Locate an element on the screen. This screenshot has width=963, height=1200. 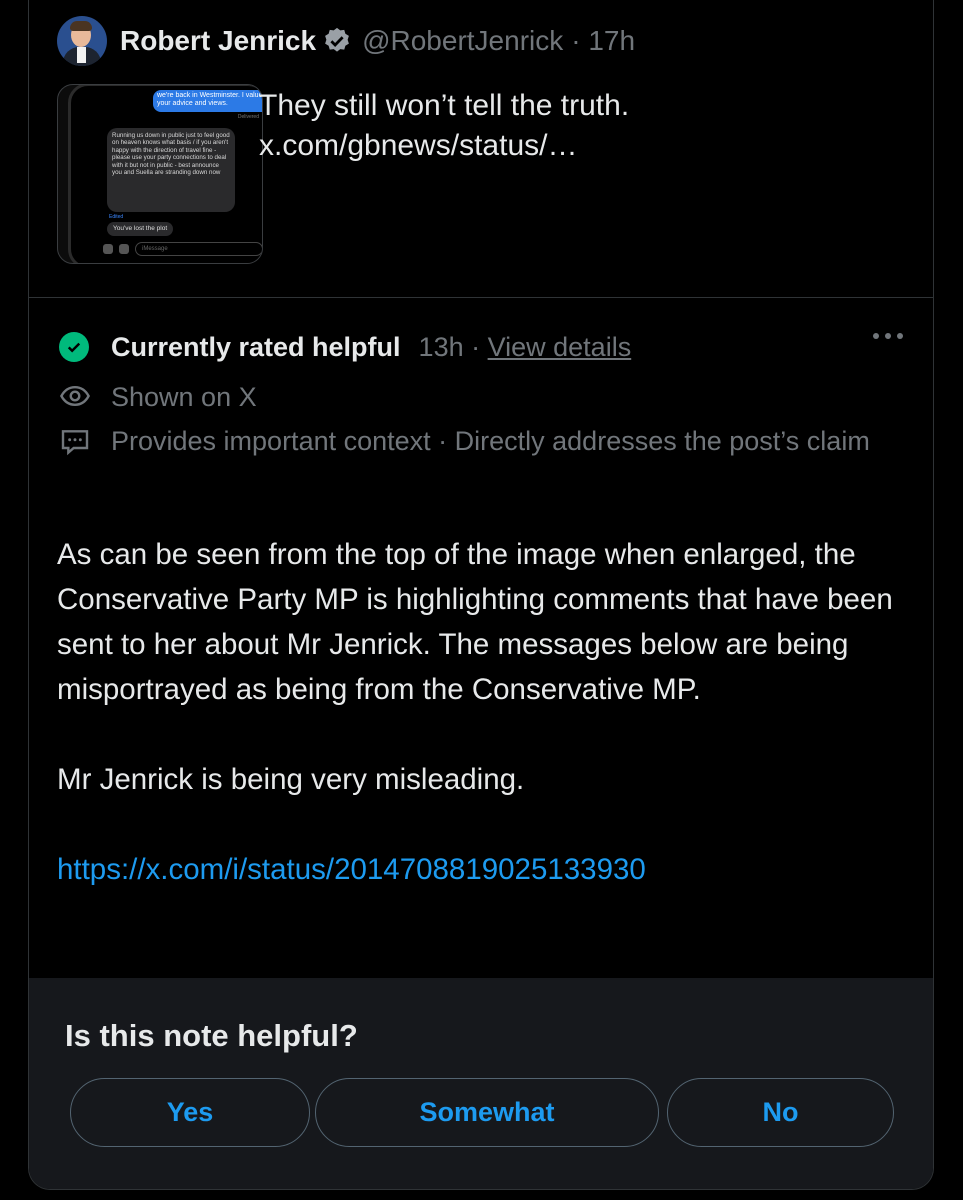
view-details-link: View details is located at coordinates (560, 347).